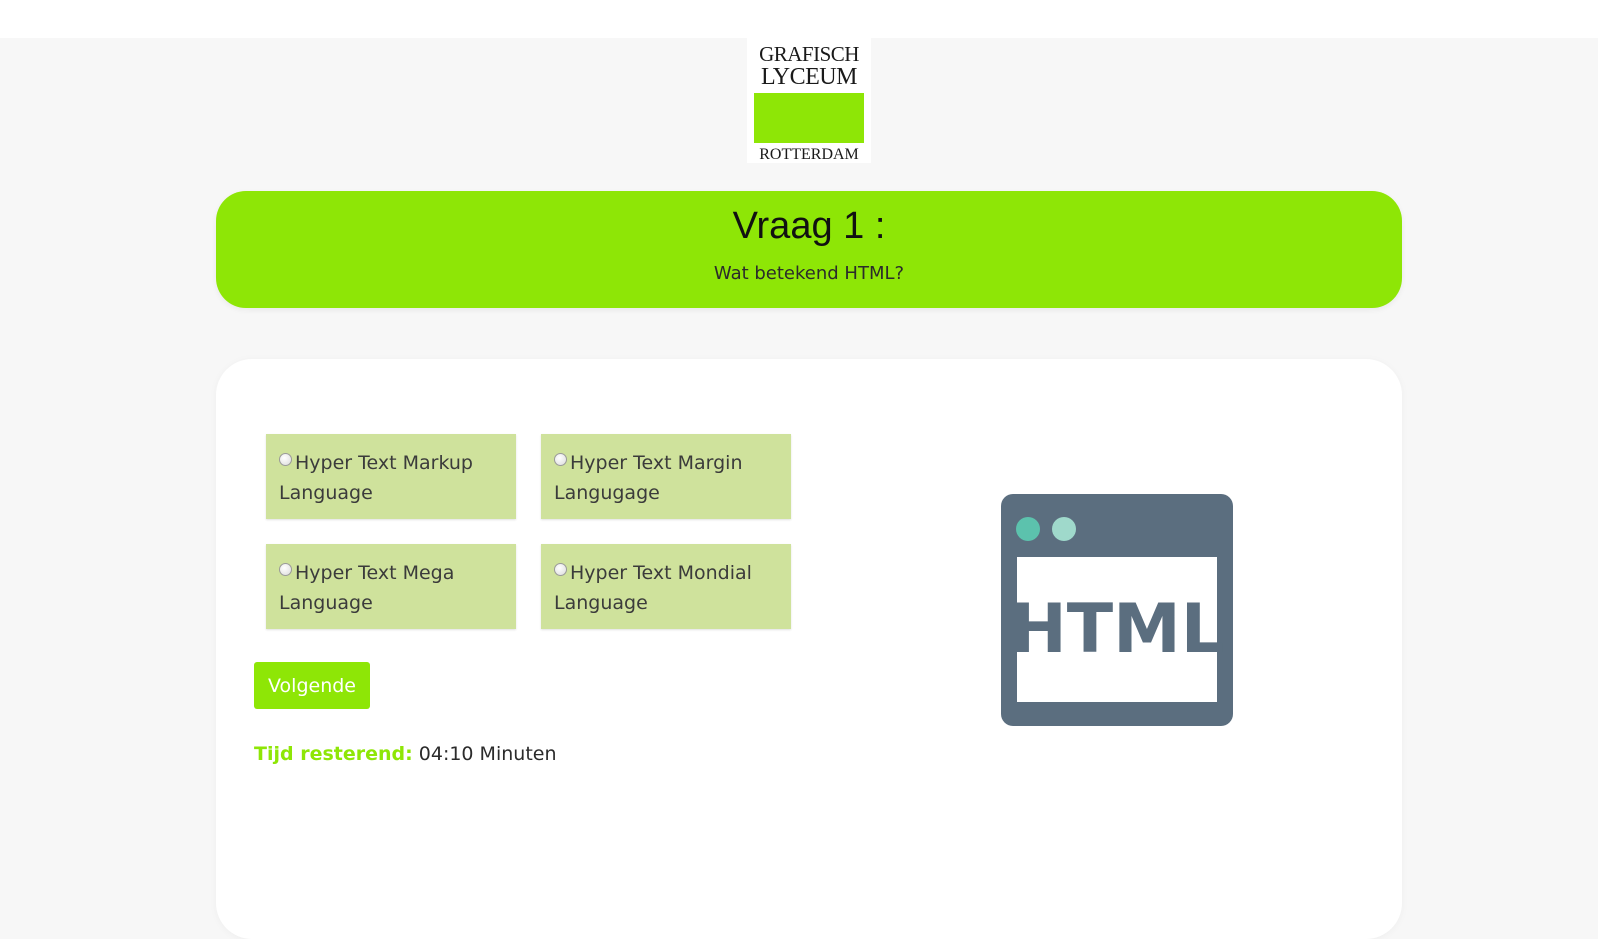 The image size is (1598, 939). I want to click on answer-option-label: Hyper Text Margin Langugage, so click(648, 478).